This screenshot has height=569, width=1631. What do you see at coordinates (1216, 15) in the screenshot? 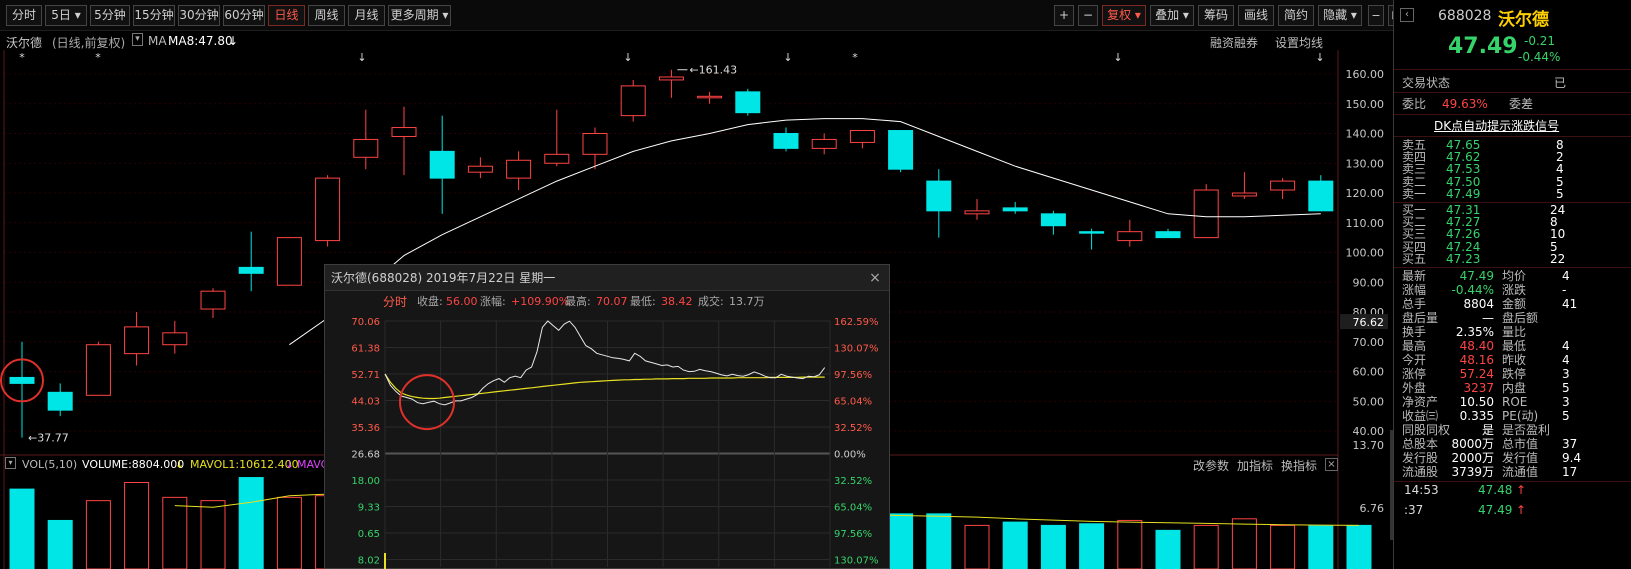
I see `toolbar-button-4: 筹码` at bounding box center [1216, 15].